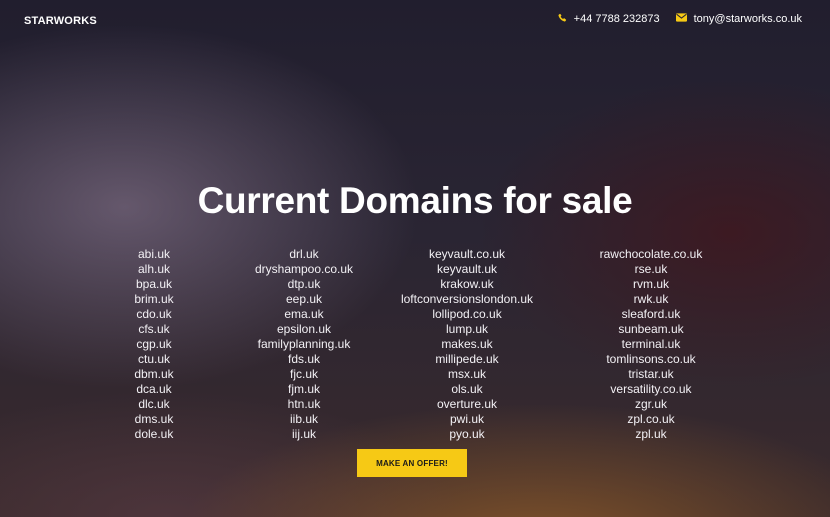 The height and width of the screenshot is (517, 830). What do you see at coordinates (616, 19) in the screenshot?
I see `phone-number: +44 7788 232873` at bounding box center [616, 19].